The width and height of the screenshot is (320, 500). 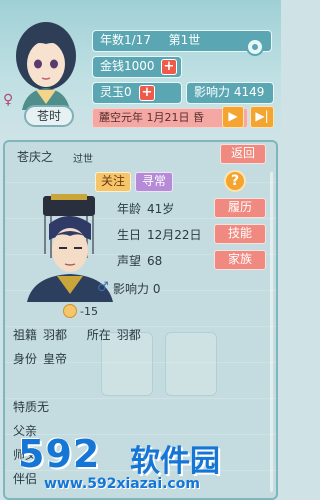 I want to click on jade-label: 灵玉0, so click(x=116, y=92).